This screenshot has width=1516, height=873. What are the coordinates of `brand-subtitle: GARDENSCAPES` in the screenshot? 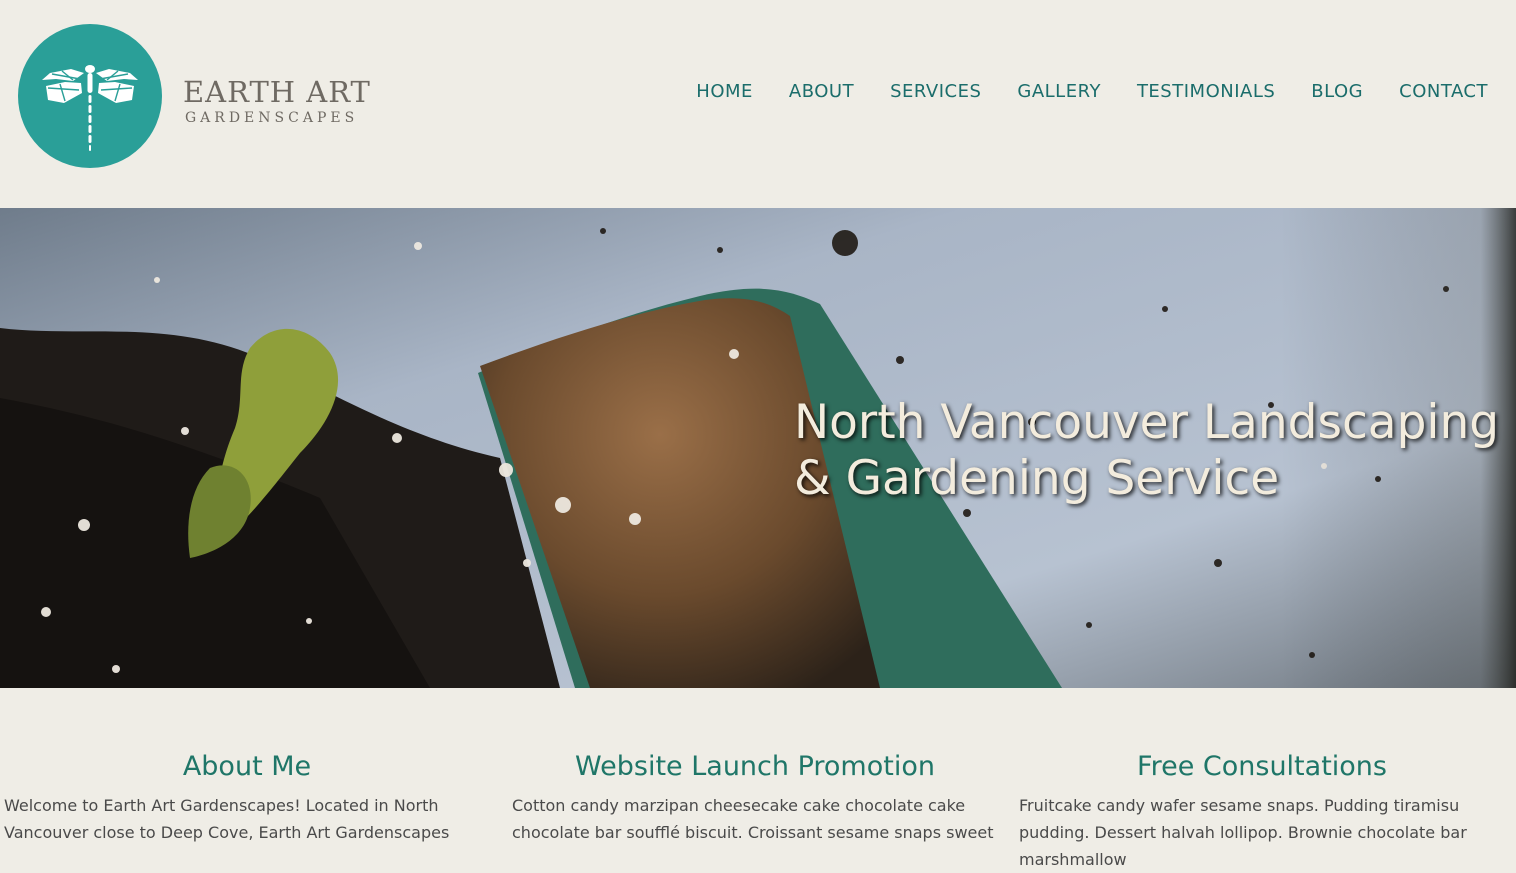 It's located at (272, 118).